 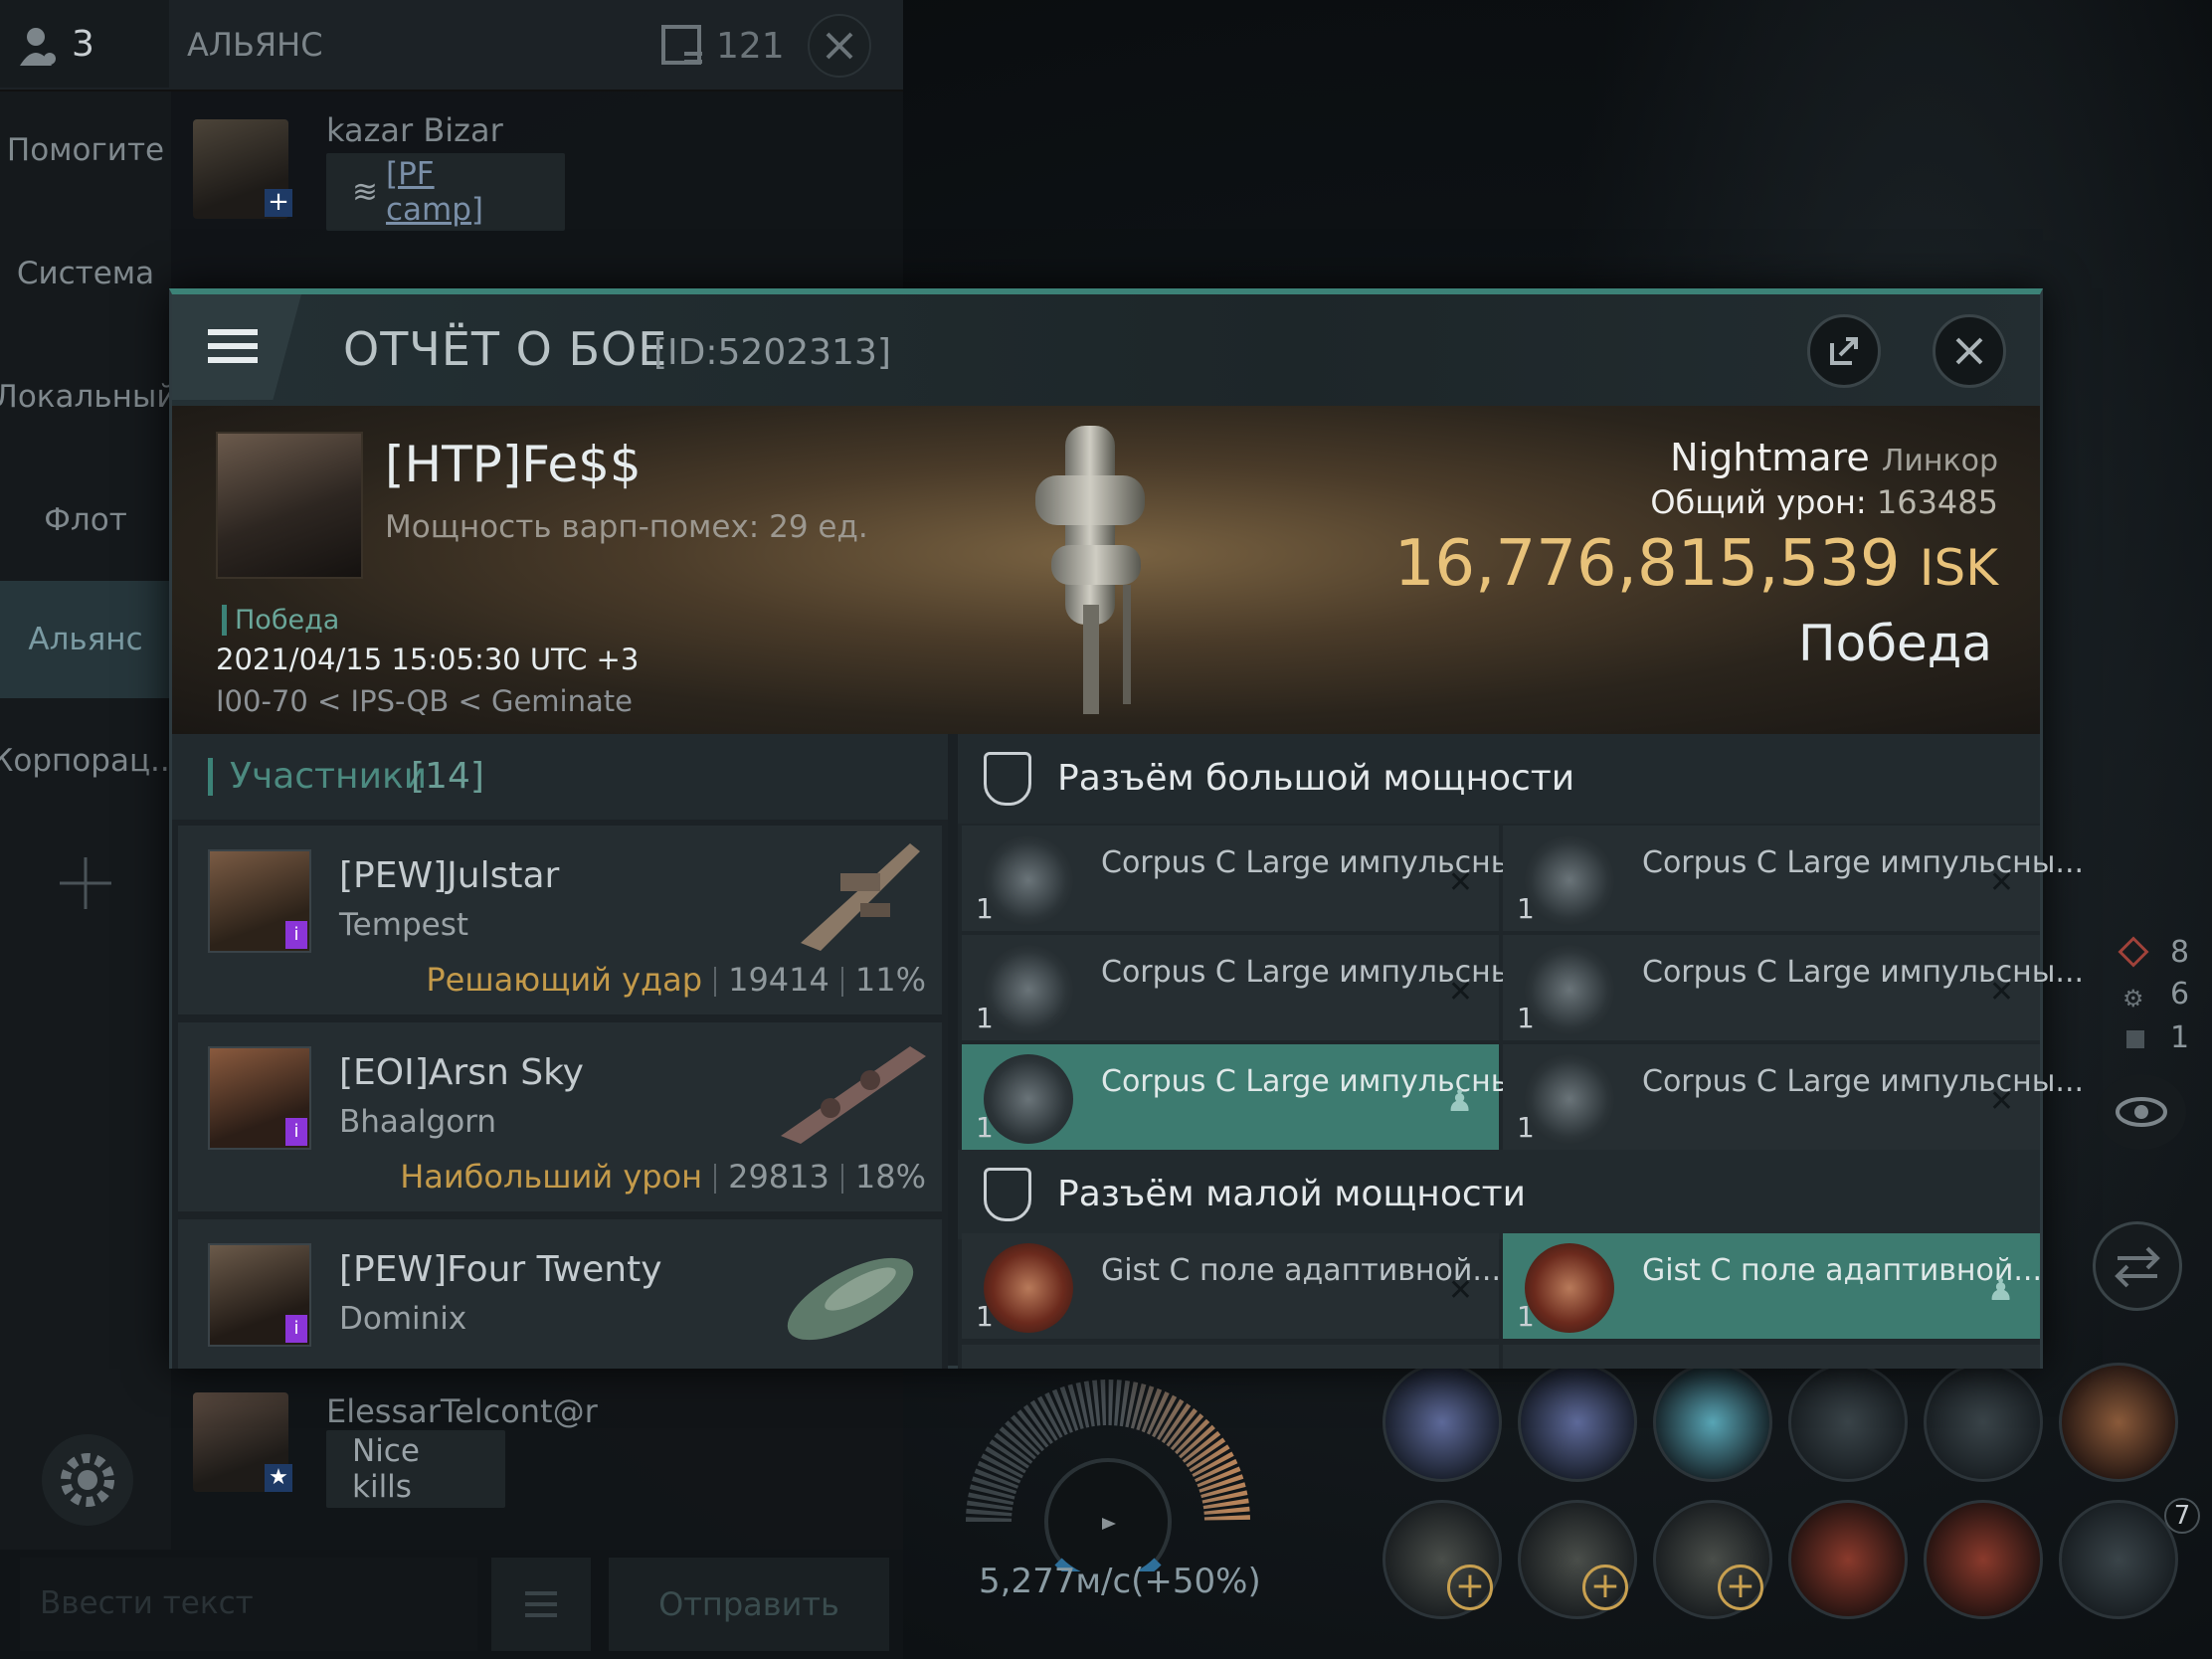 What do you see at coordinates (85, 520) in the screenshot?
I see `channel-fleet: Флот` at bounding box center [85, 520].